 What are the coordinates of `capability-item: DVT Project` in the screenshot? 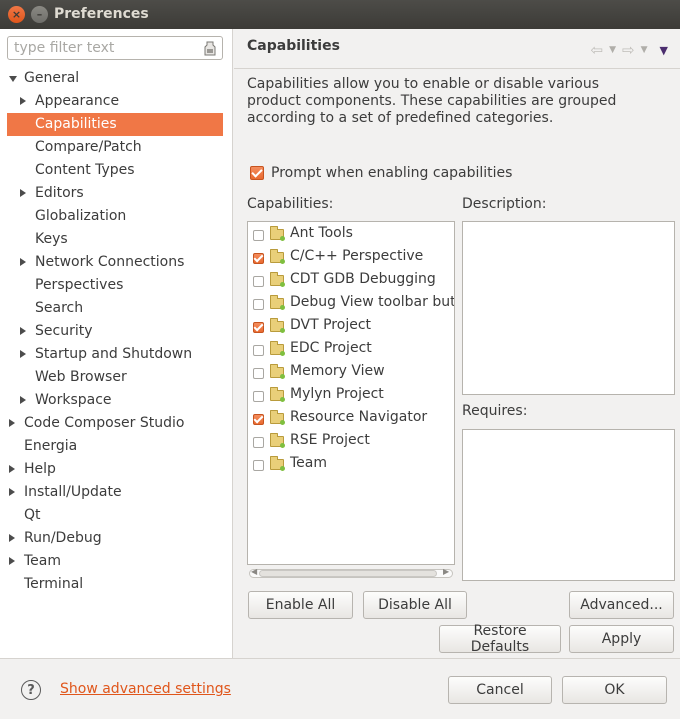 It's located at (351, 326).